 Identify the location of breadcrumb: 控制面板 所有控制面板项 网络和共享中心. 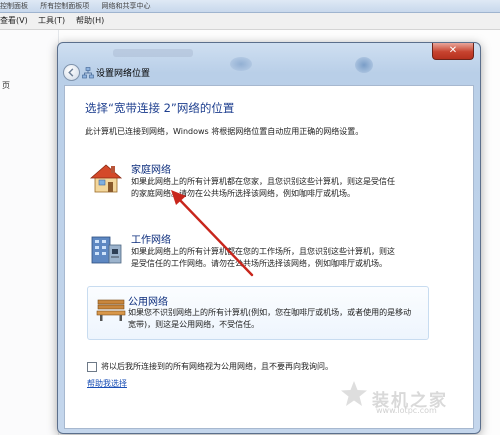
(80, 6).